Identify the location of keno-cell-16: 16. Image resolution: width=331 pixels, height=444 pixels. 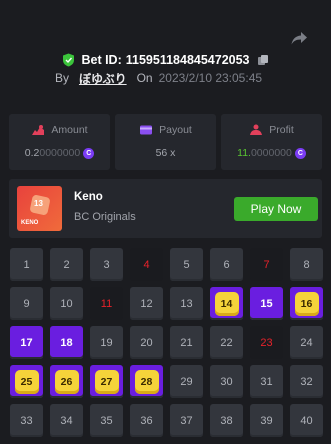
(306, 303).